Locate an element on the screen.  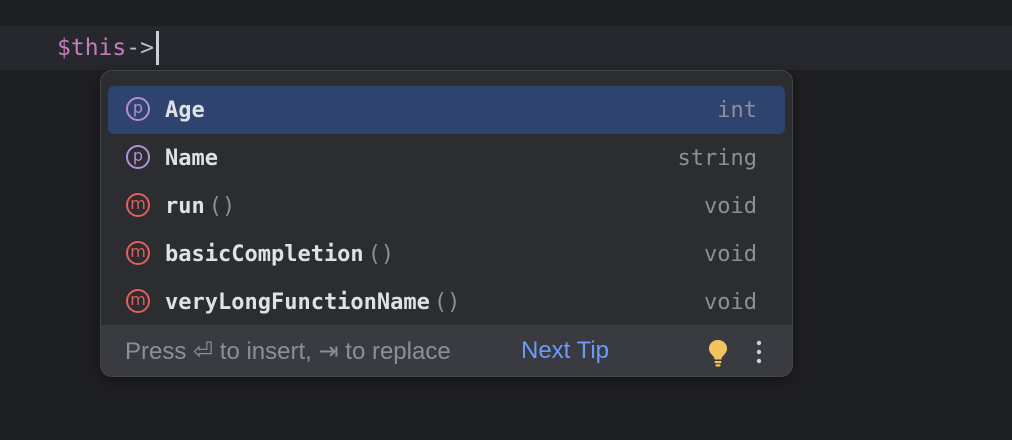
completion-item-name: run() is located at coordinates (200, 206).